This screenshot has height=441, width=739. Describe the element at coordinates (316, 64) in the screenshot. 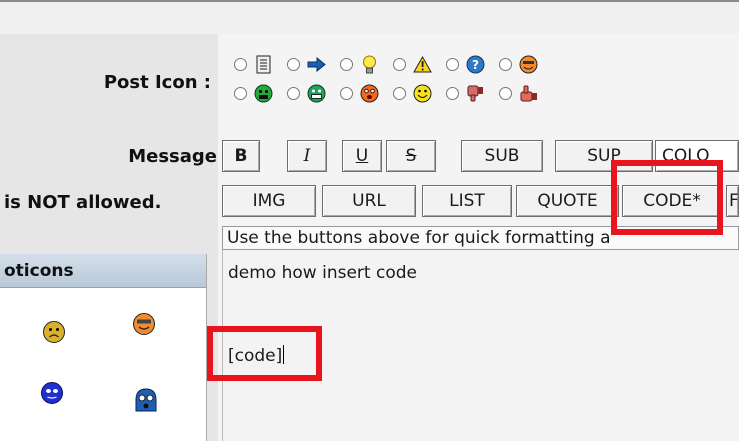

I see `arrow-right-icon` at that location.